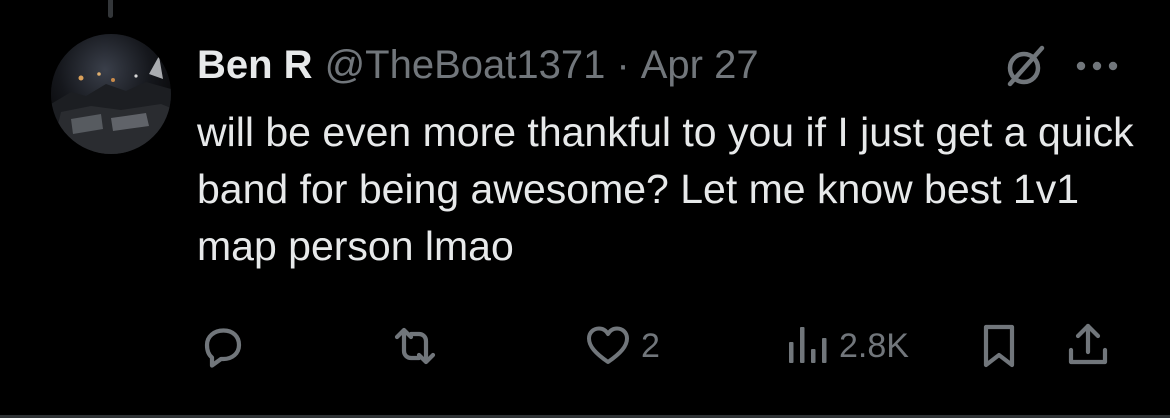 The height and width of the screenshot is (418, 1170). I want to click on share-icon, so click(1088, 346).